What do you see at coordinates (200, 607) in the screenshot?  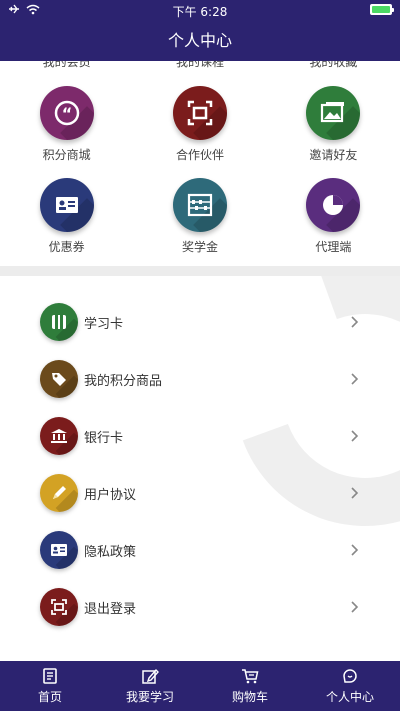 I see `list-item-logout: 退出登录` at bounding box center [200, 607].